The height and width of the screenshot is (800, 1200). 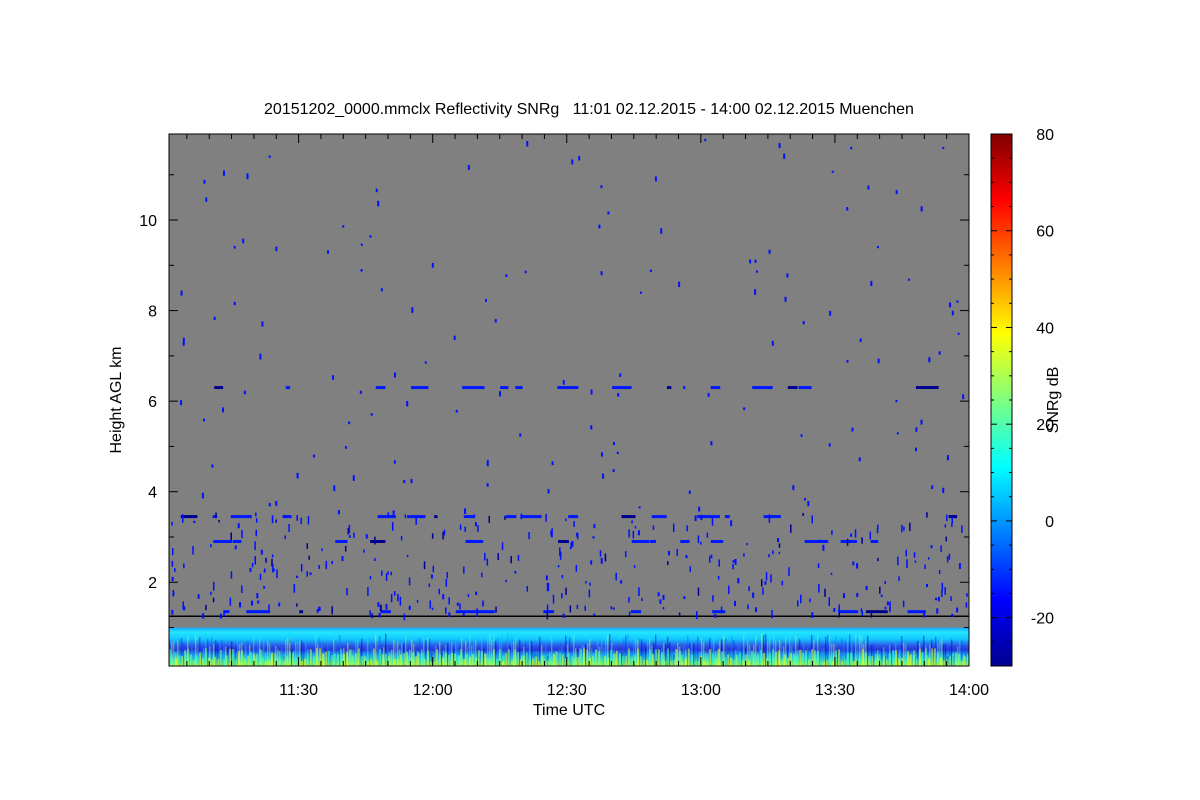 I want to click on x-axis-label: Time UTC, so click(x=569, y=710).